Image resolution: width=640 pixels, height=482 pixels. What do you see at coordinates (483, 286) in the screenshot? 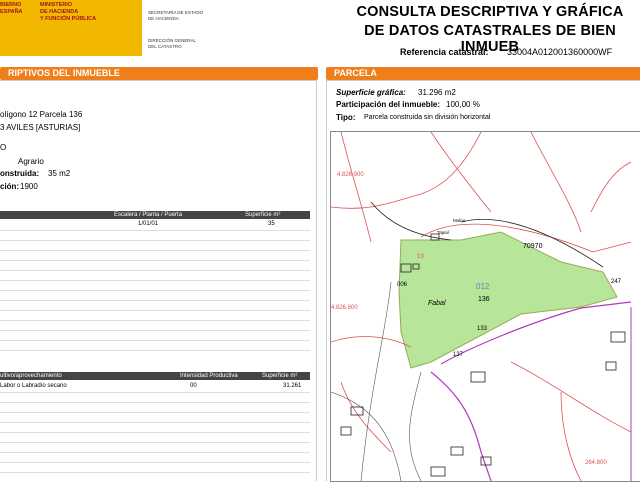
I see `parcel-number-label: 012` at bounding box center [483, 286].